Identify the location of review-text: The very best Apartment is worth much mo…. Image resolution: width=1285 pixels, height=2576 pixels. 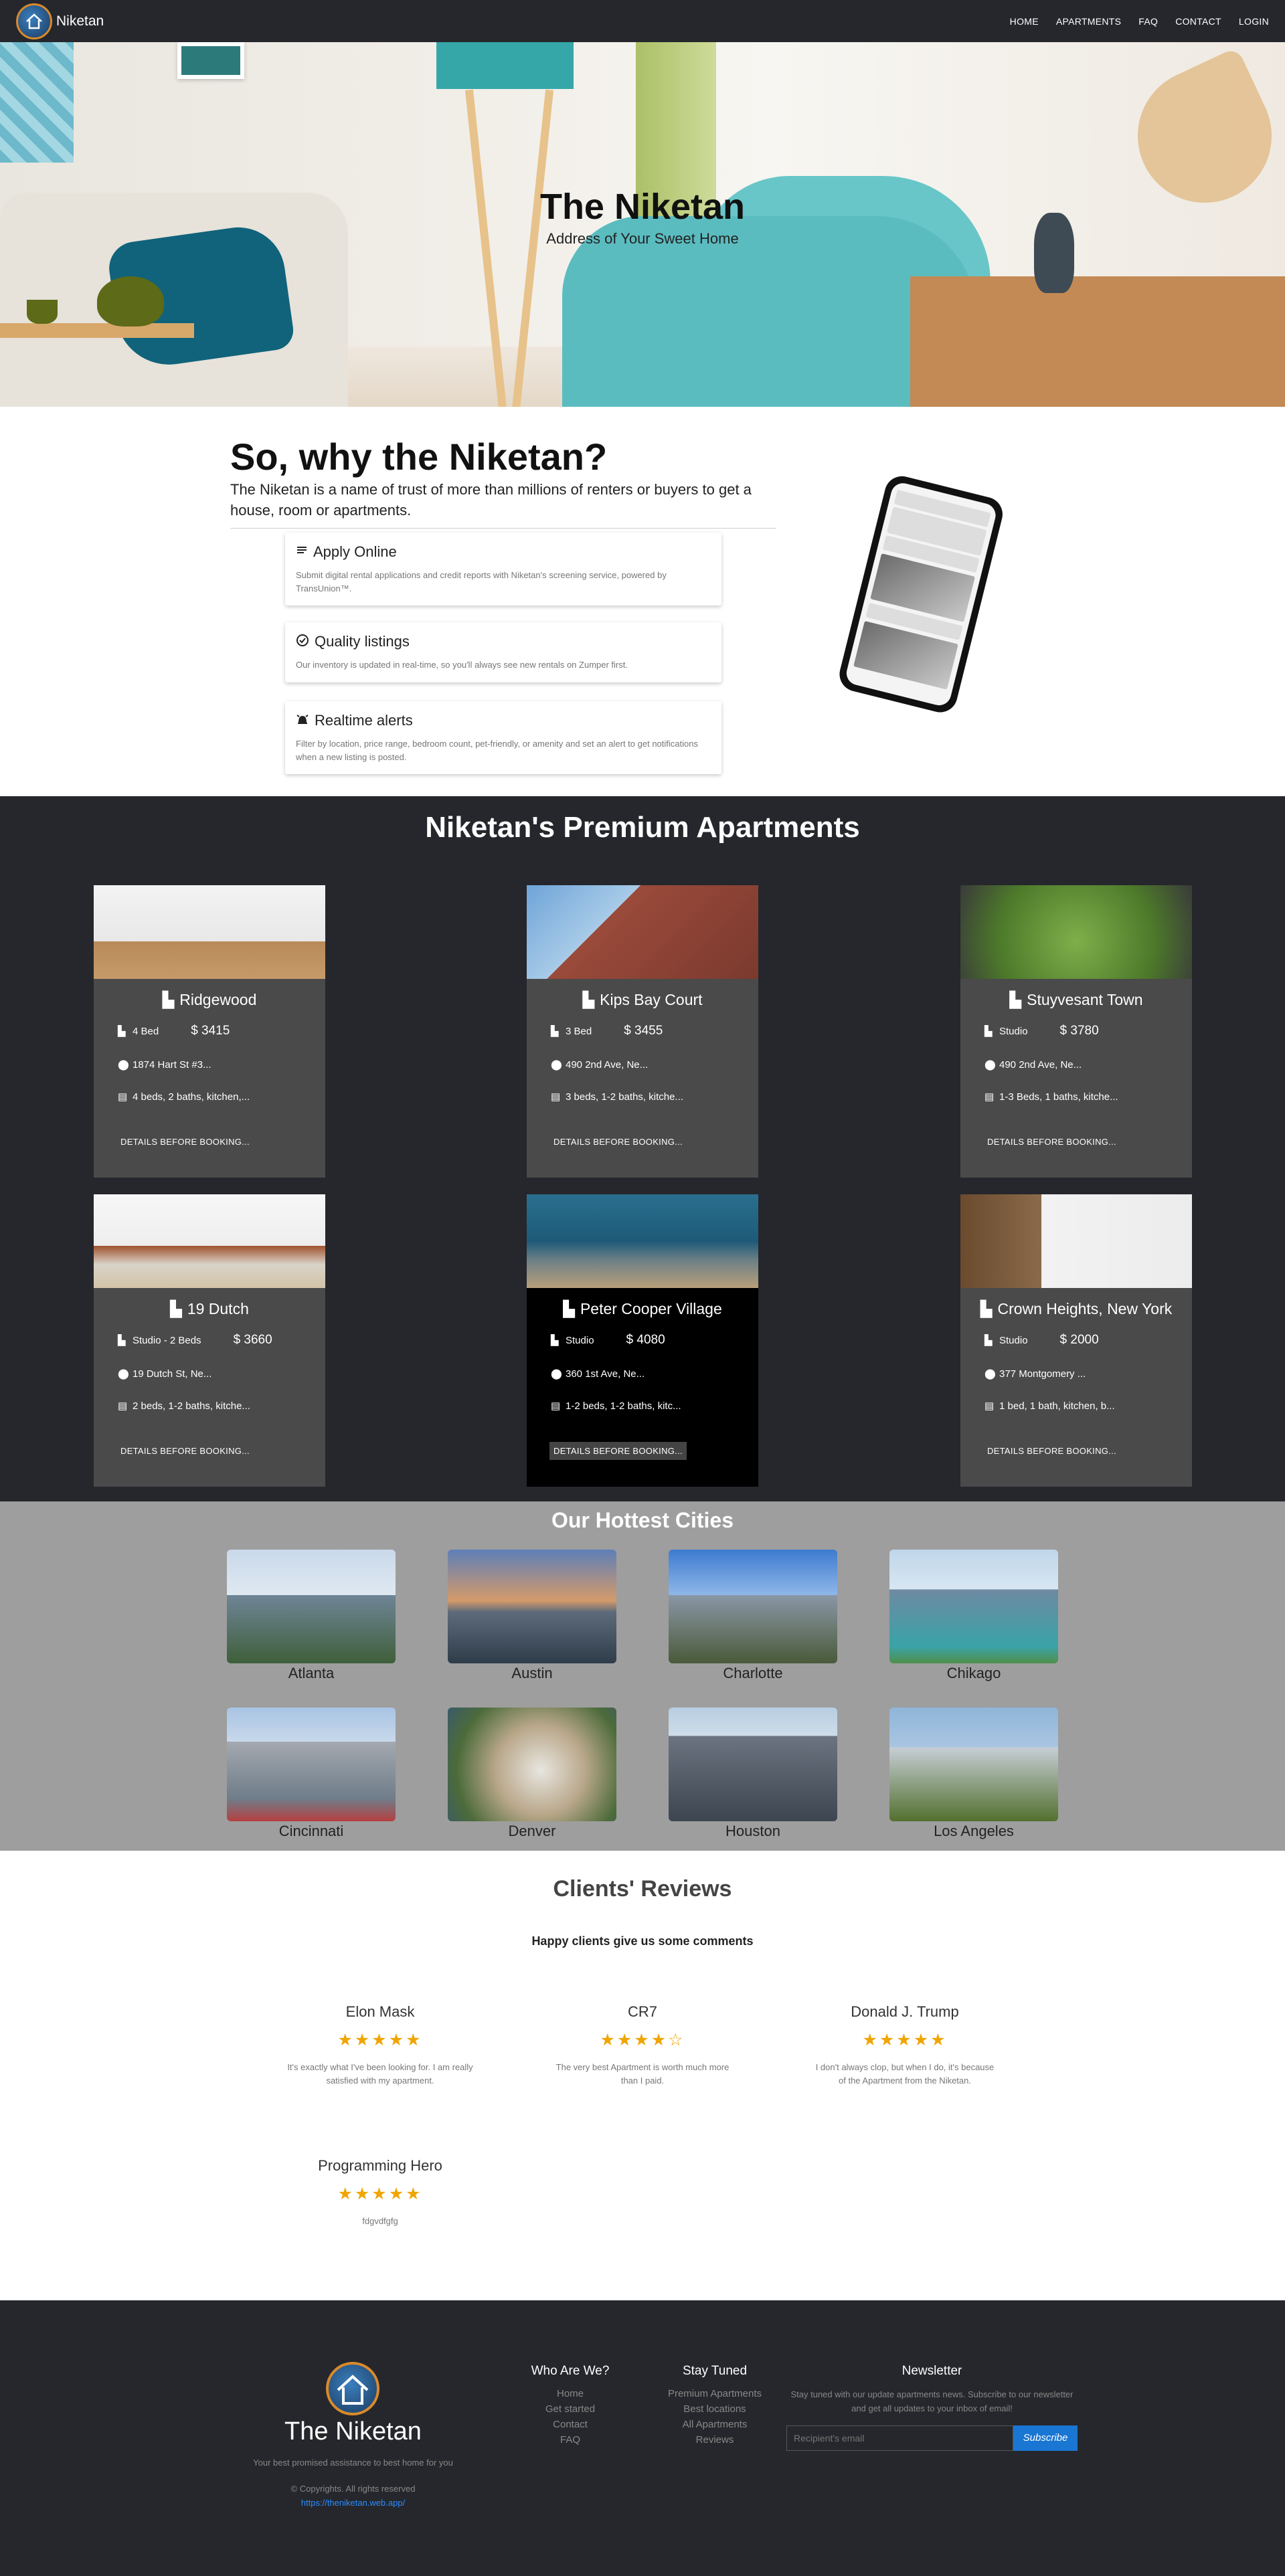
(642, 2074).